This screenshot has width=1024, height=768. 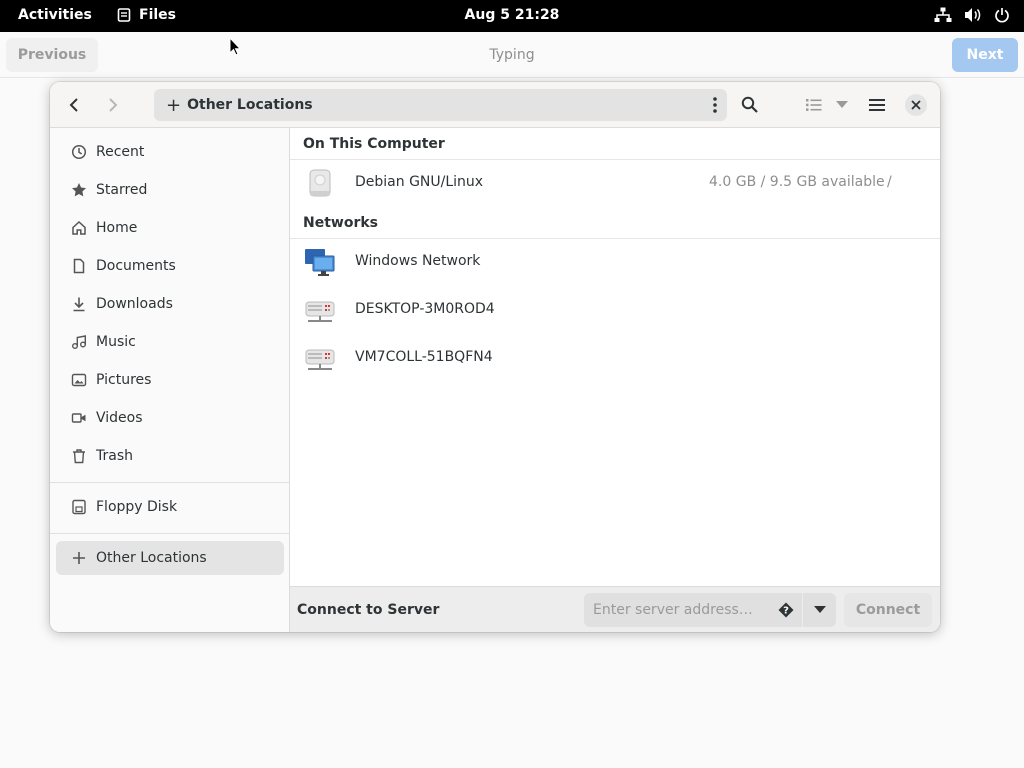 What do you see at coordinates (424, 357) in the screenshot?
I see `location-name: VM7COLL-51BQFN4` at bounding box center [424, 357].